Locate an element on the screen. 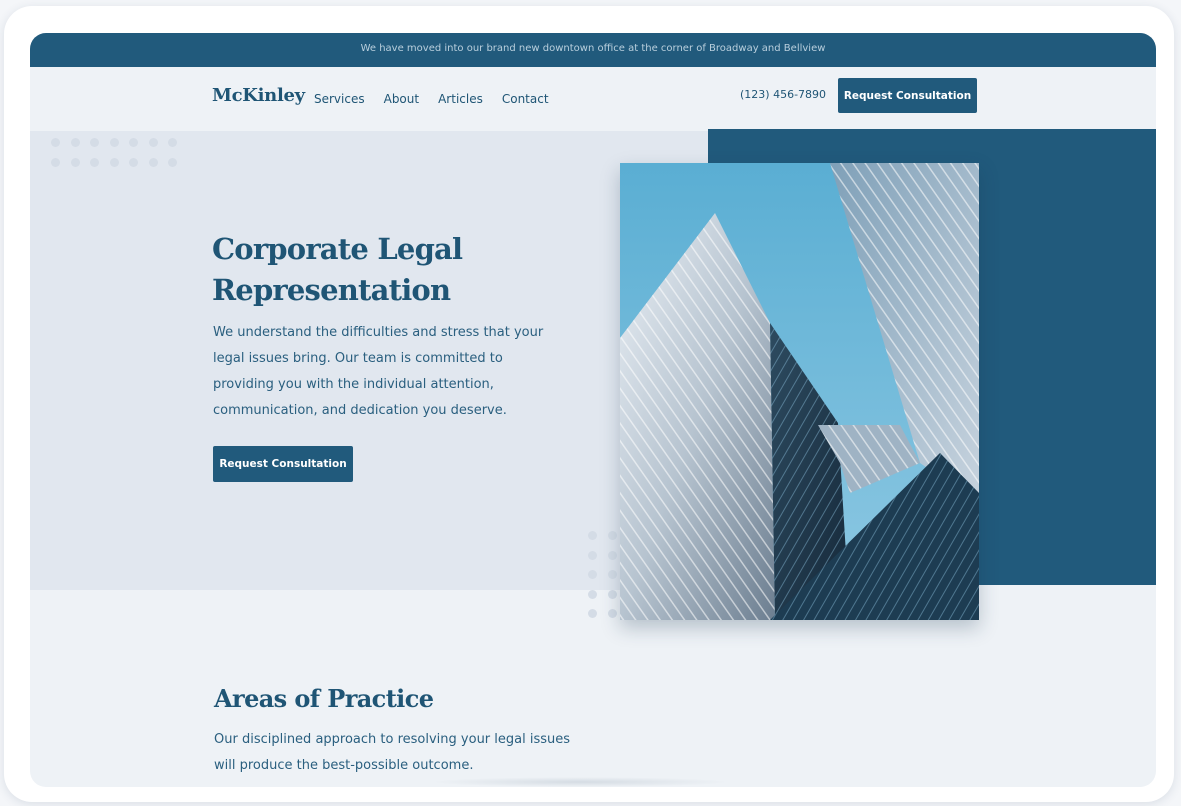 This screenshot has width=1181, height=806. nav-links: Services About Articles Contact is located at coordinates (431, 99).